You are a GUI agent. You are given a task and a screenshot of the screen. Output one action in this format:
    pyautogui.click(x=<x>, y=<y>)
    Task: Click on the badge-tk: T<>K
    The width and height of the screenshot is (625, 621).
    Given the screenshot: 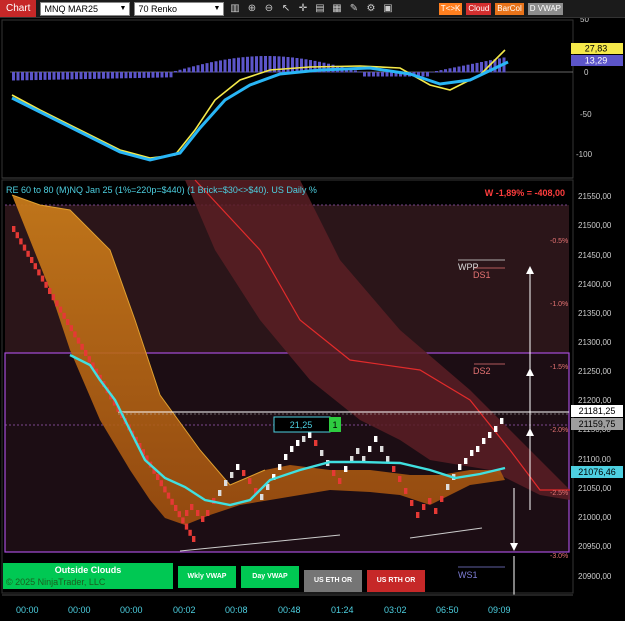 What is the action you would take?
    pyautogui.click(x=451, y=9)
    